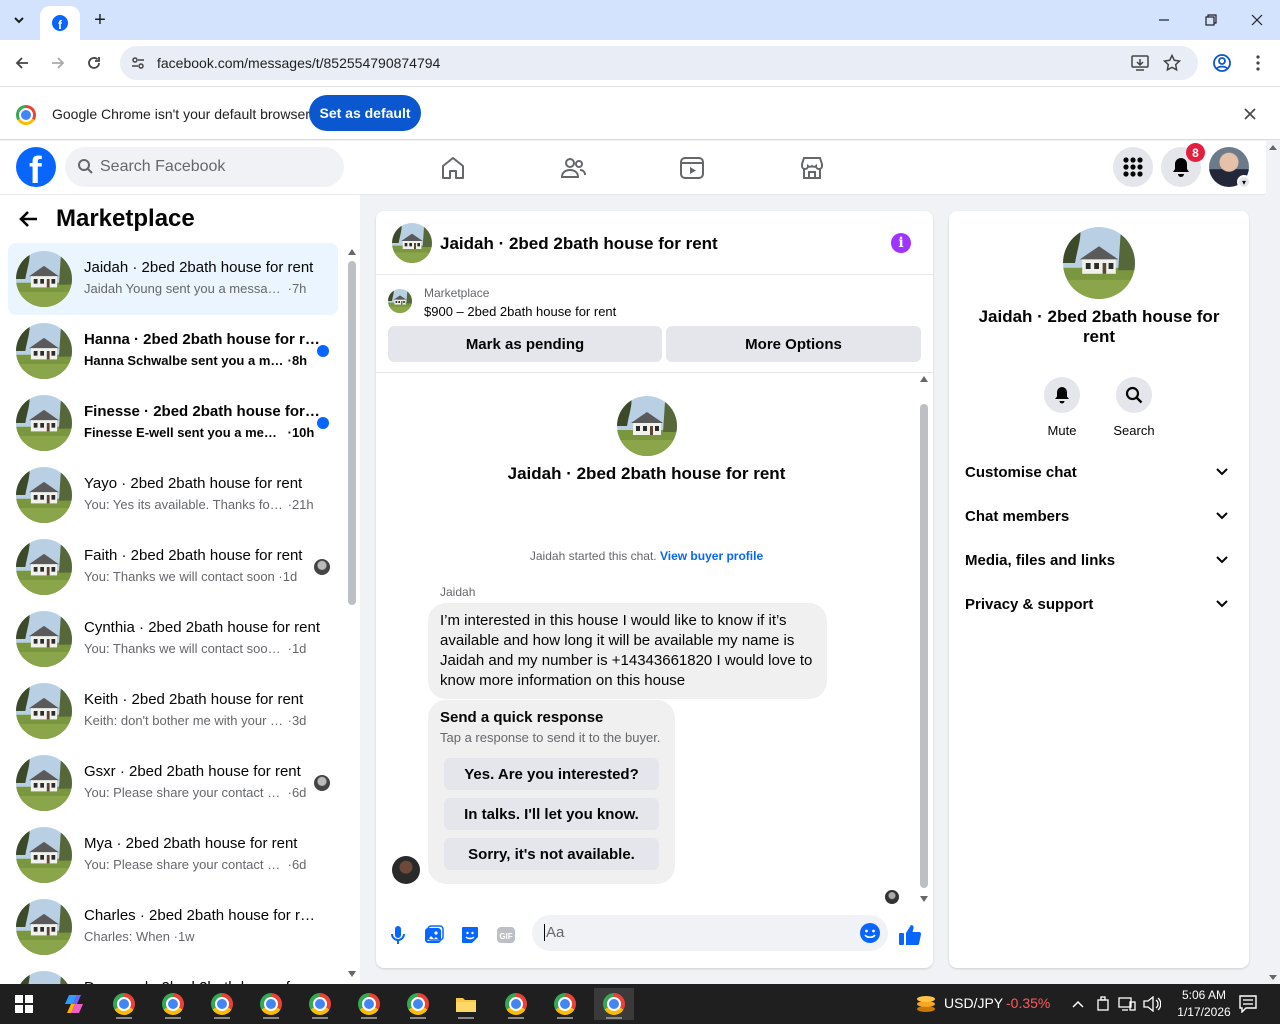  I want to click on mute-action: Mute, so click(1062, 407).